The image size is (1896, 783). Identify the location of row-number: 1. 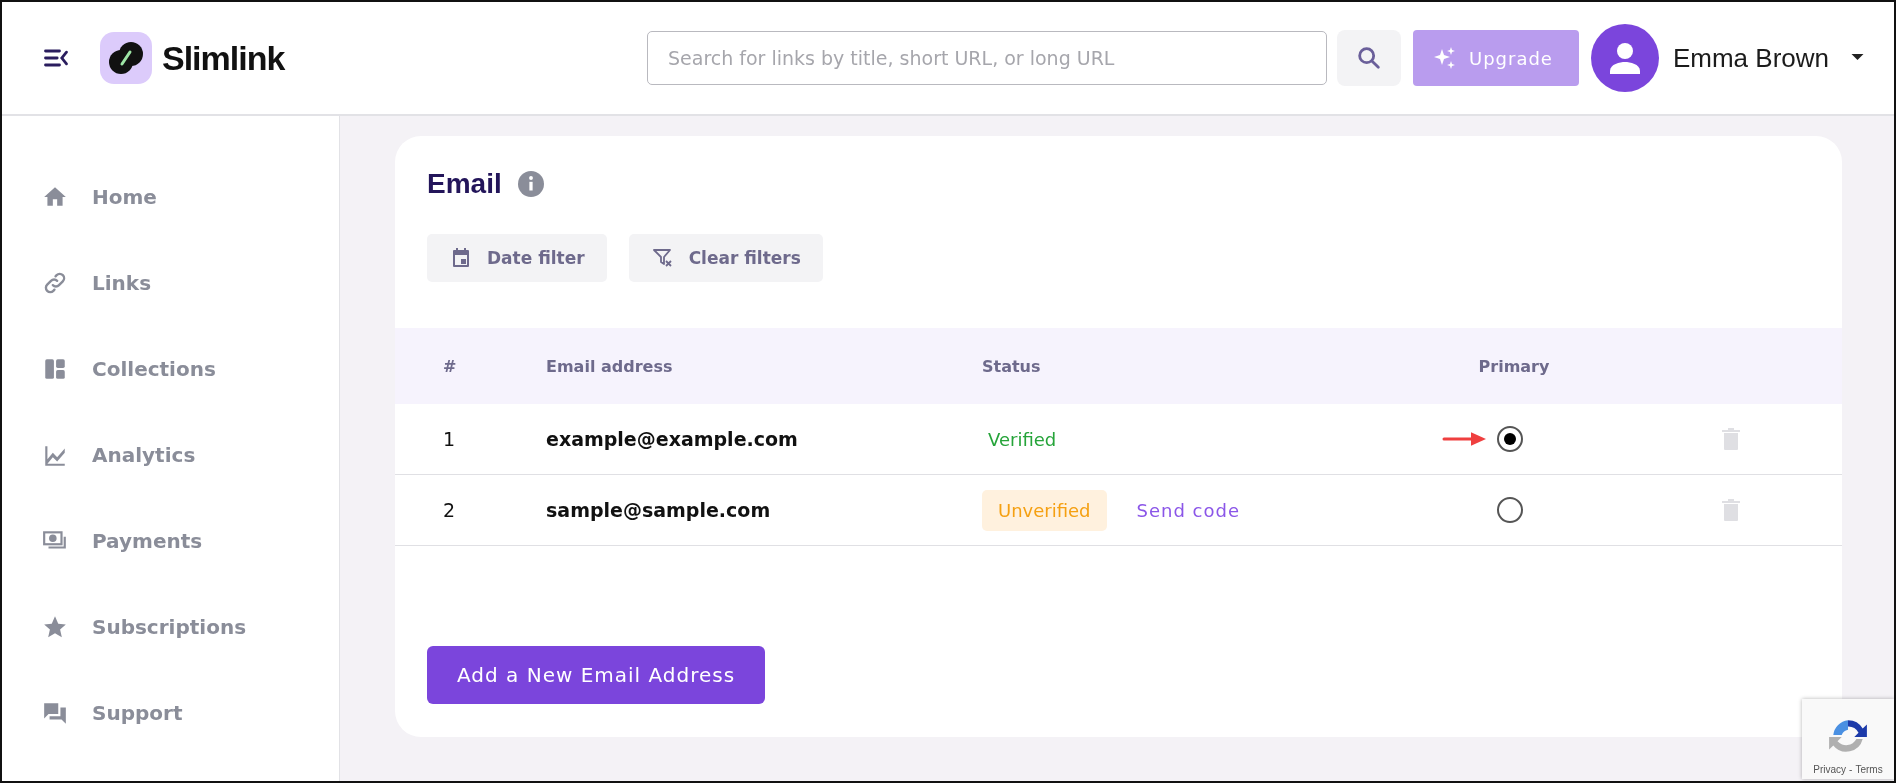
(449, 439).